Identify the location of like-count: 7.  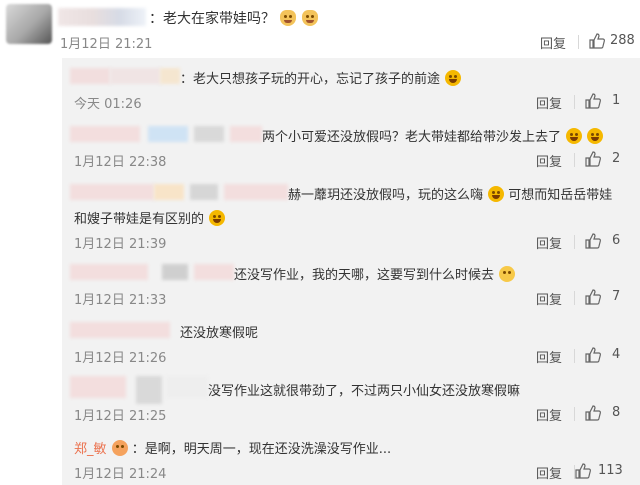
(616, 296).